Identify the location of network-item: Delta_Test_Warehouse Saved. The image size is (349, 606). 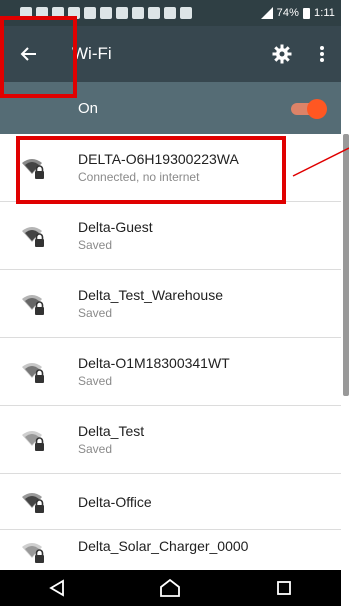
(170, 304).